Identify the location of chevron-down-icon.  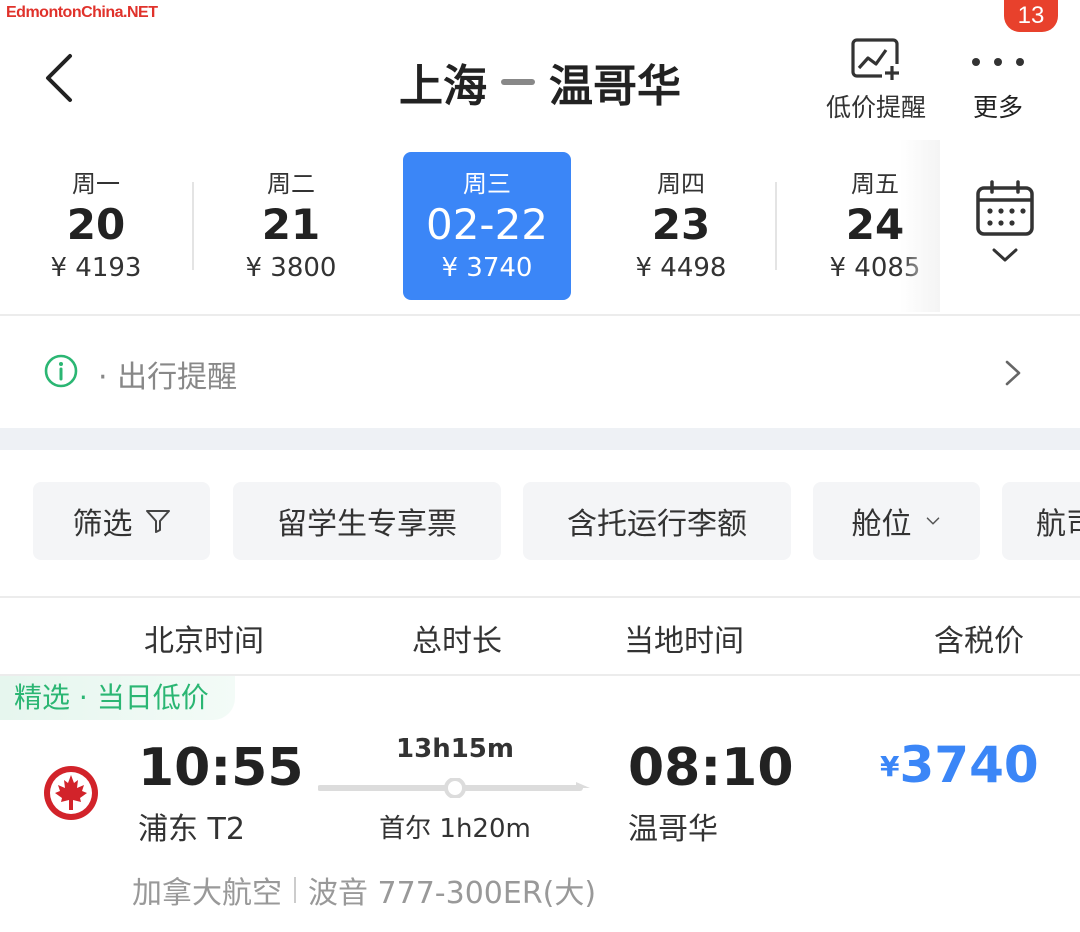
(932, 521).